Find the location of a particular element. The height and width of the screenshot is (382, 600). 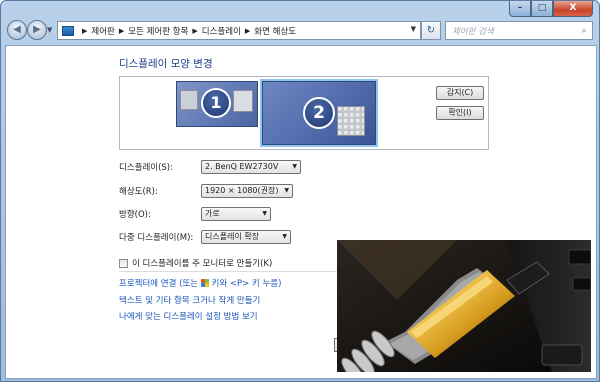

resolution-select: 1920 × 1080(권장) ▼ is located at coordinates (247, 191).